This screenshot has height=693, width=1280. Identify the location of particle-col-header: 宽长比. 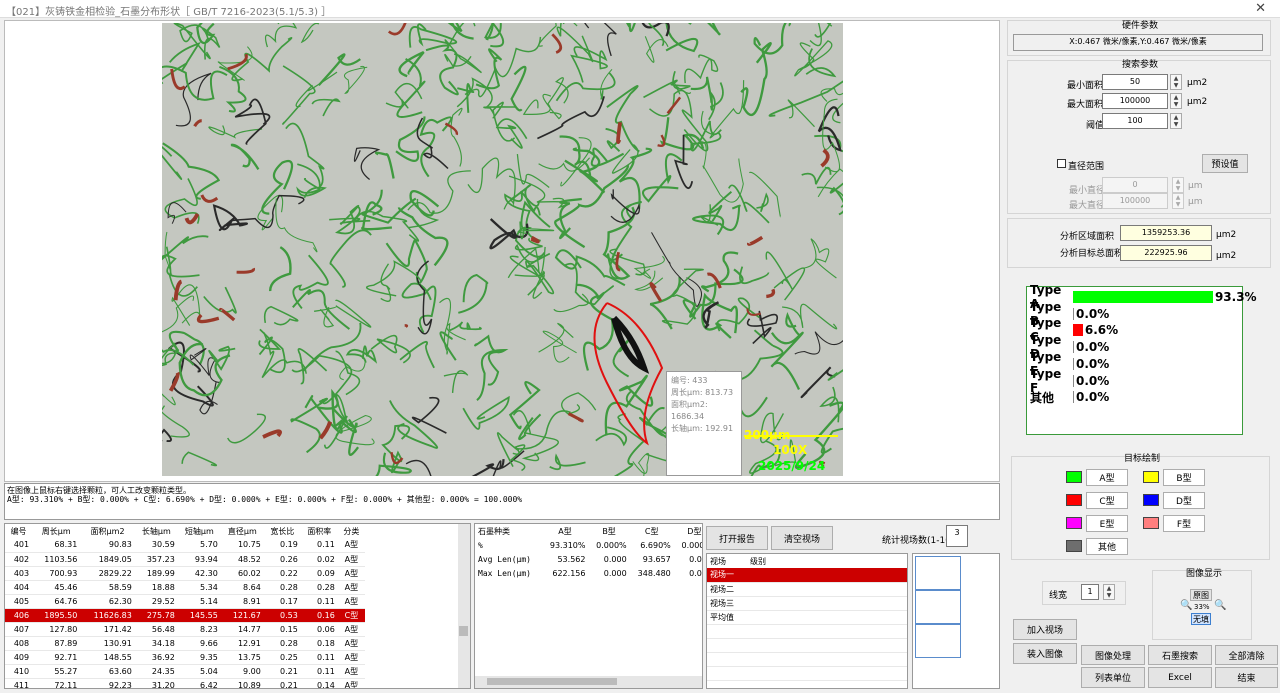
(282, 531).